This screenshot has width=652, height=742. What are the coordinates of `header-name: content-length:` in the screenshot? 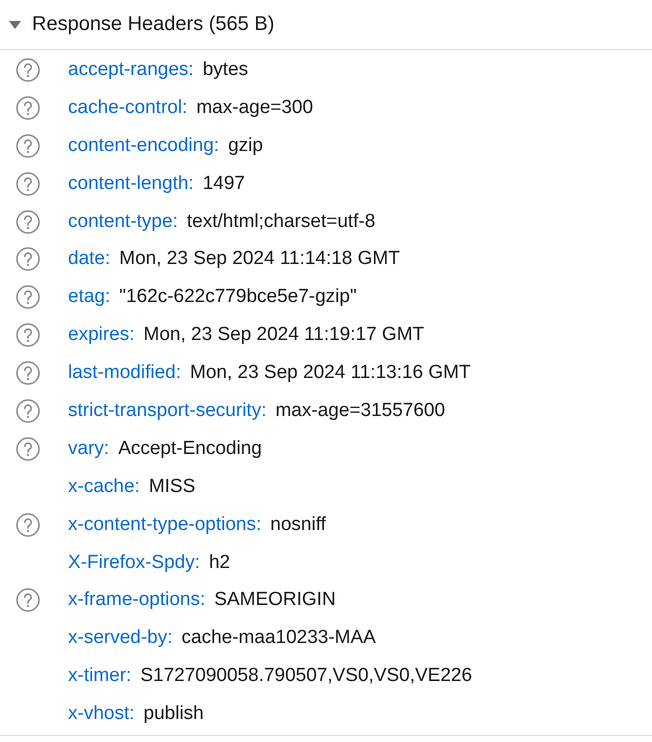 It's located at (131, 183).